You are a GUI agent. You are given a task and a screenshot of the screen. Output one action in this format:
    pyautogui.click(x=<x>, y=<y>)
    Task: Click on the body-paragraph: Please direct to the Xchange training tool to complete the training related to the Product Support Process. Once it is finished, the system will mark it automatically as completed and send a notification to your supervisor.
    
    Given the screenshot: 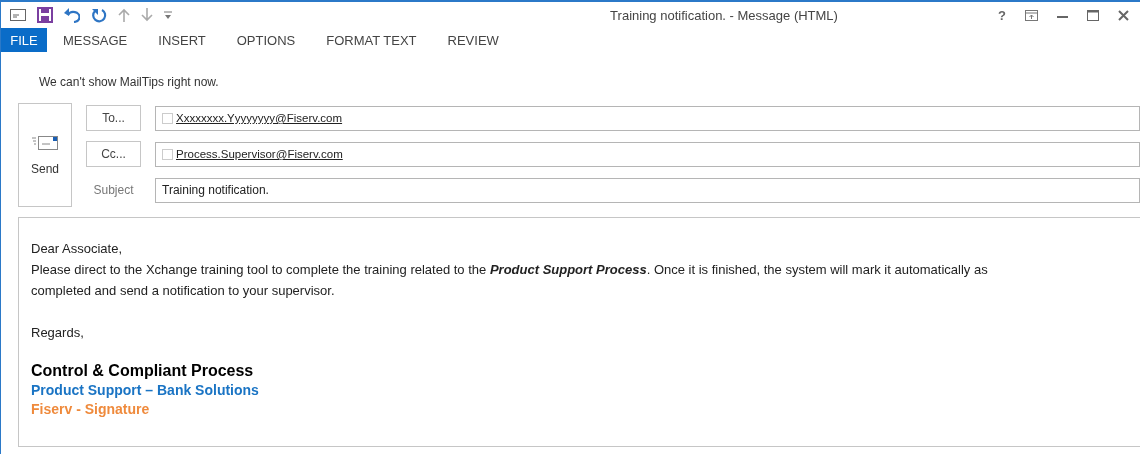 What is the action you would take?
    pyautogui.click(x=510, y=280)
    